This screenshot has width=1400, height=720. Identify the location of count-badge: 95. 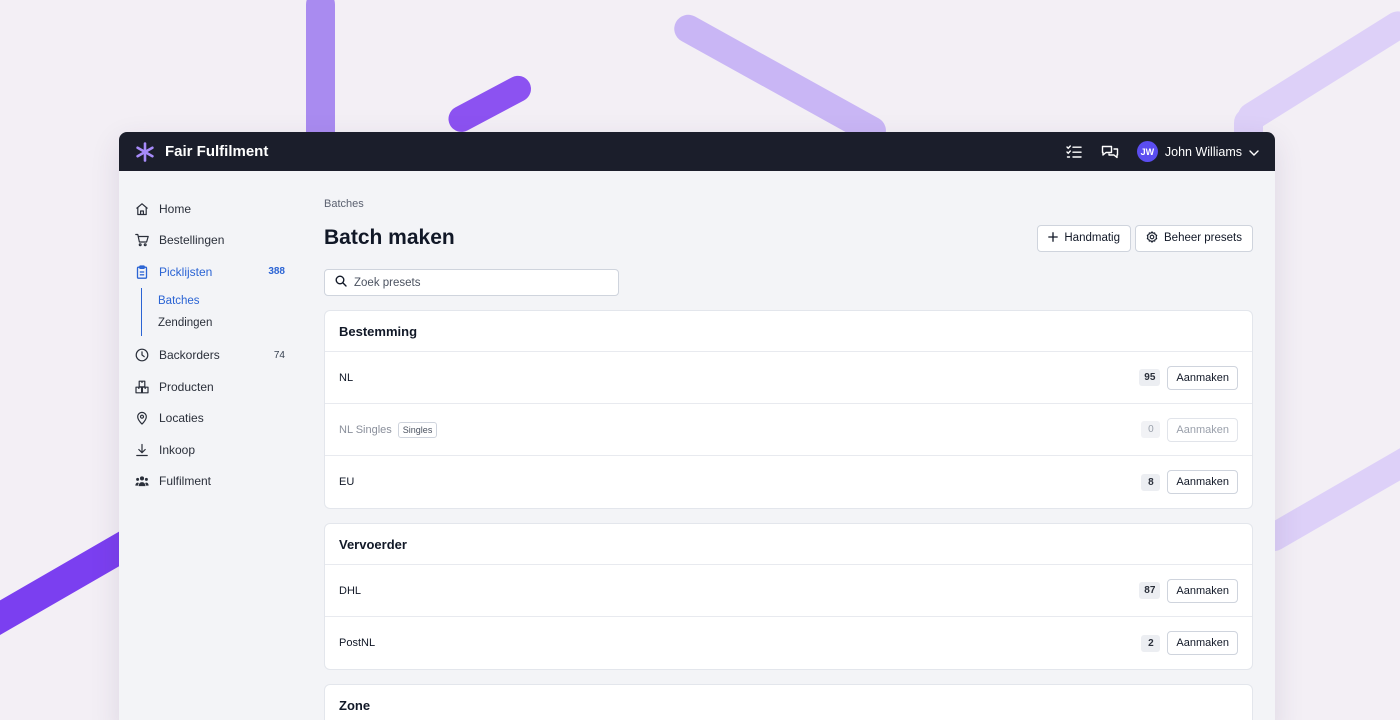
(1150, 377).